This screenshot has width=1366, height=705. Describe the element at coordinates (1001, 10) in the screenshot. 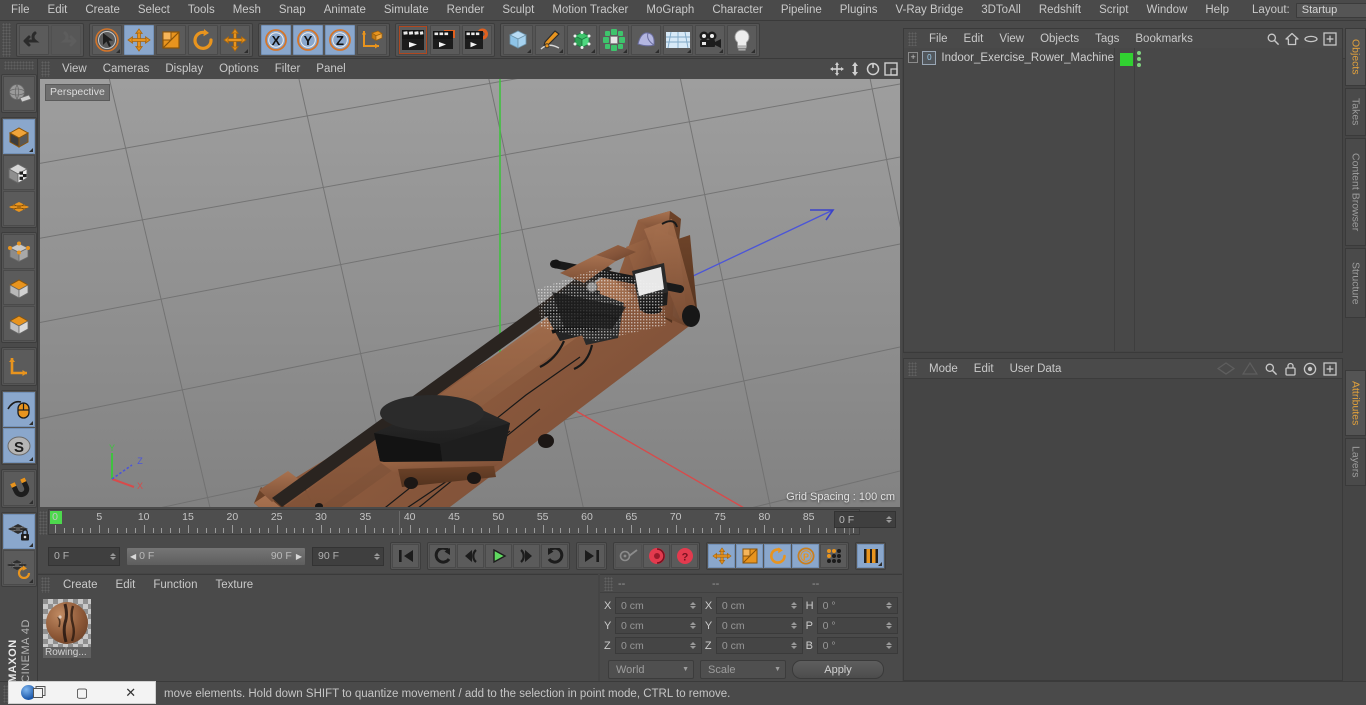

I see `menu-3dtoall: 3DToAll` at that location.